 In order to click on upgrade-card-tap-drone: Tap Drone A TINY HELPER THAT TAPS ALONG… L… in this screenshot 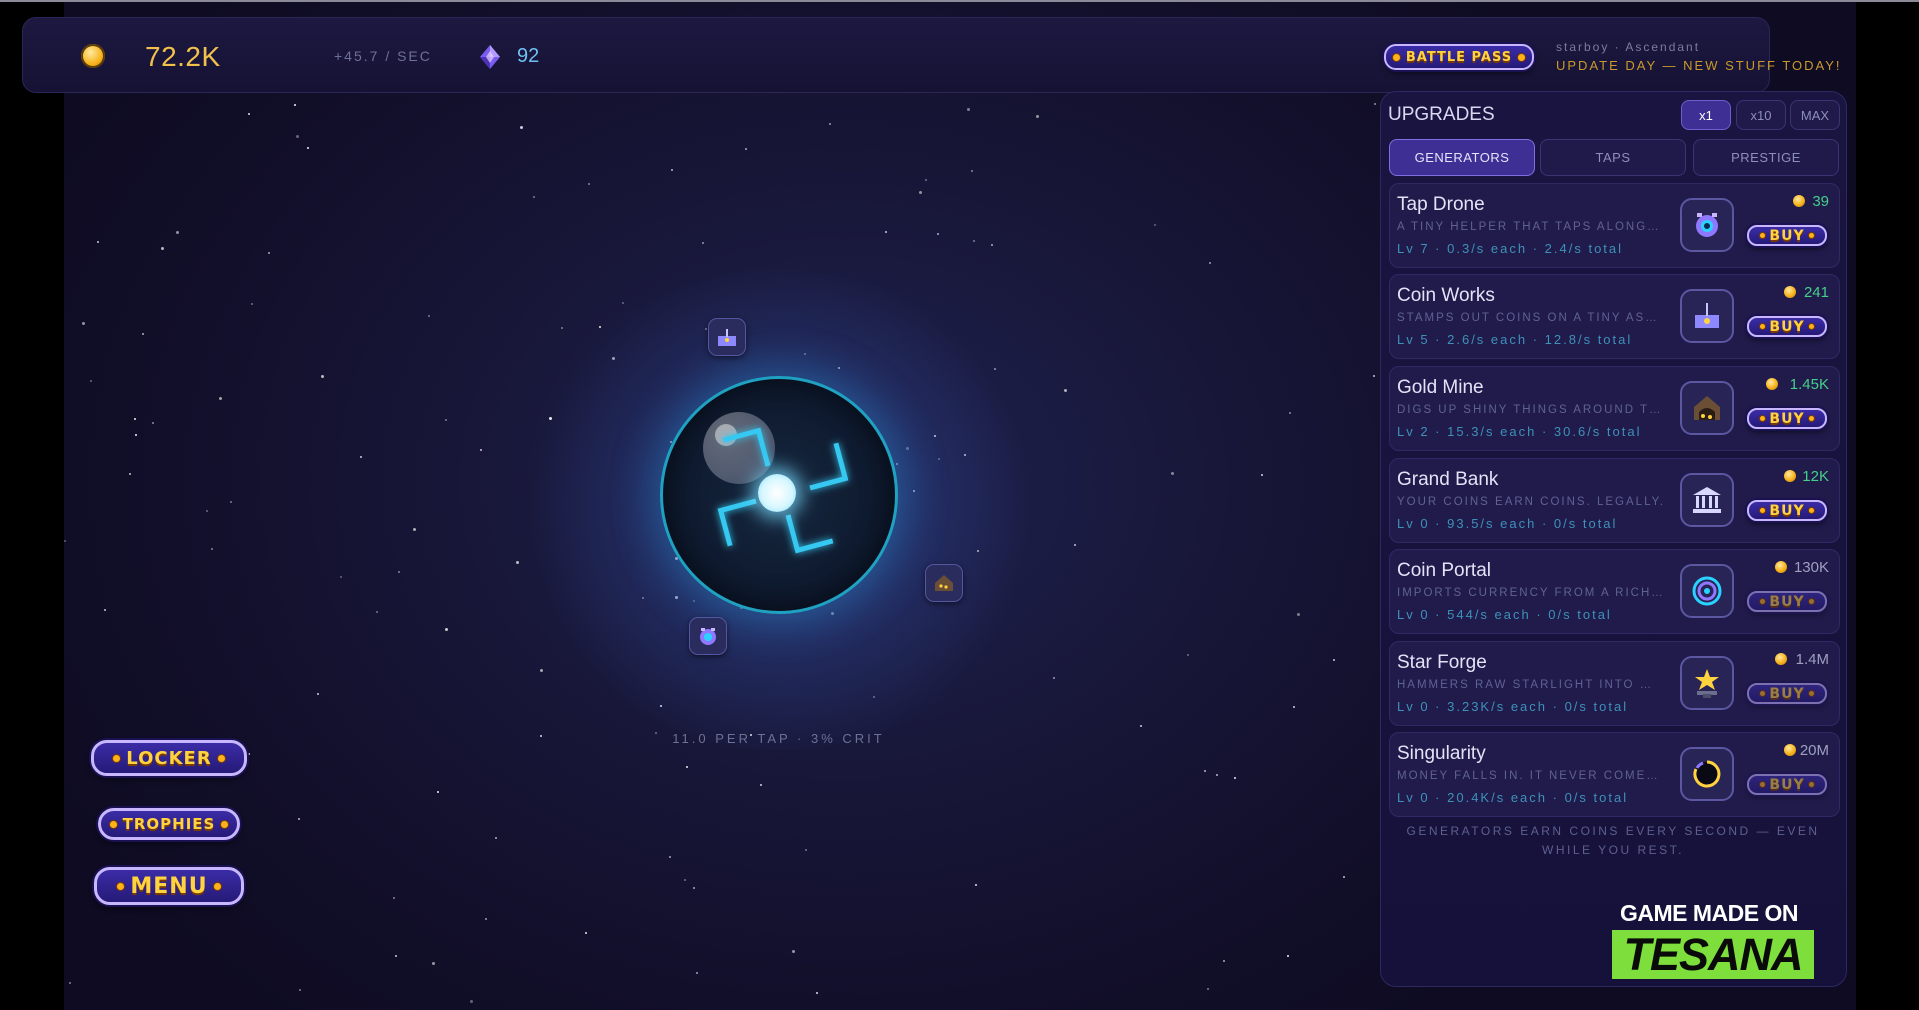, I will do `click(1614, 225)`.